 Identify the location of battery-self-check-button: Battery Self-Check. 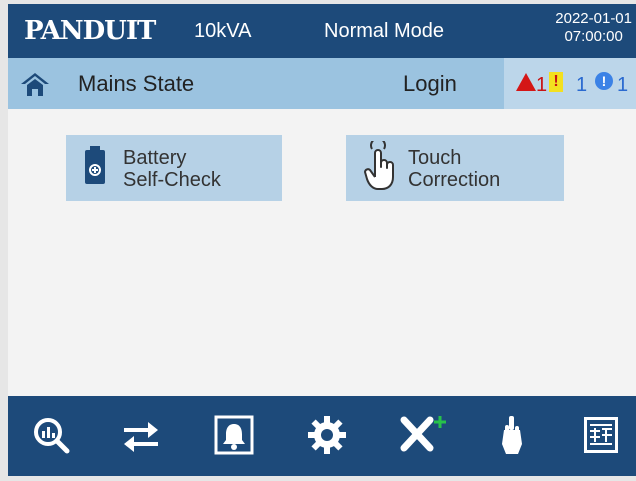
(174, 168).